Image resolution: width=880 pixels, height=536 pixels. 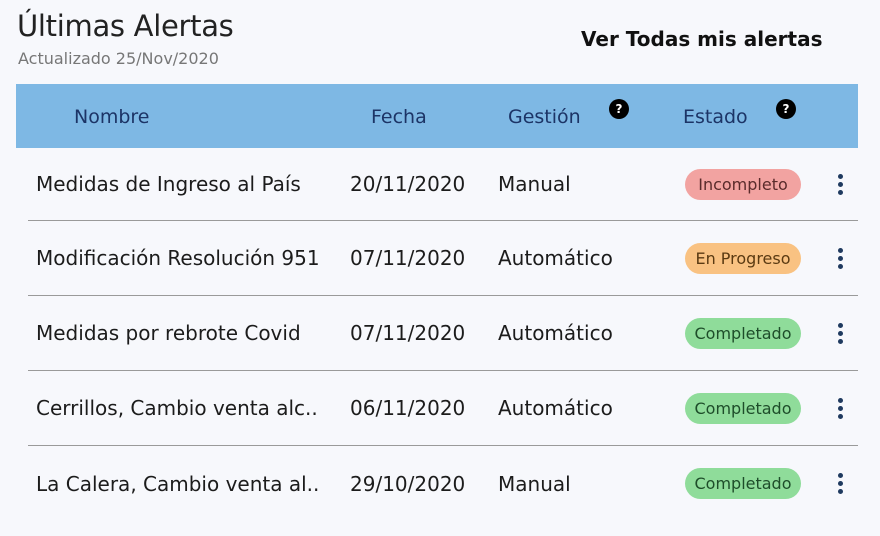 What do you see at coordinates (125, 26) in the screenshot?
I see `page-title: Últimas Alertas` at bounding box center [125, 26].